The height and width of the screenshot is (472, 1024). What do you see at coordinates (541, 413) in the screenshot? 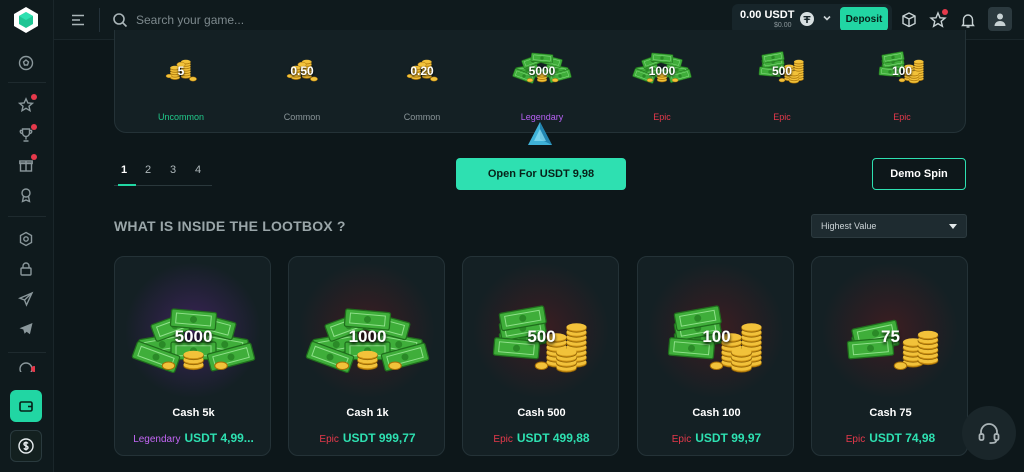
I see `card-item-name: Cash 500` at bounding box center [541, 413].